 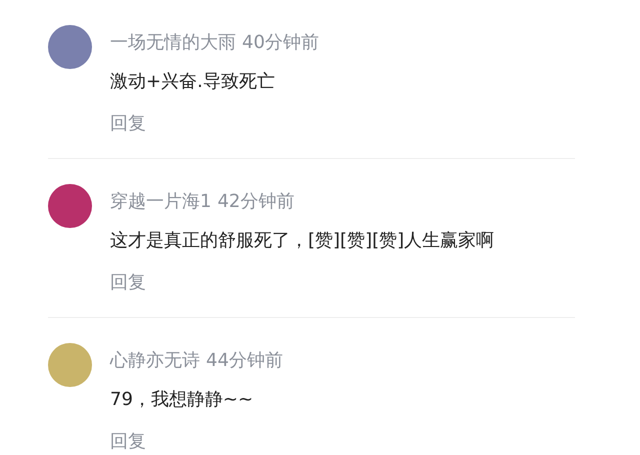 I want to click on comment-time: 40分钟前, so click(x=280, y=43).